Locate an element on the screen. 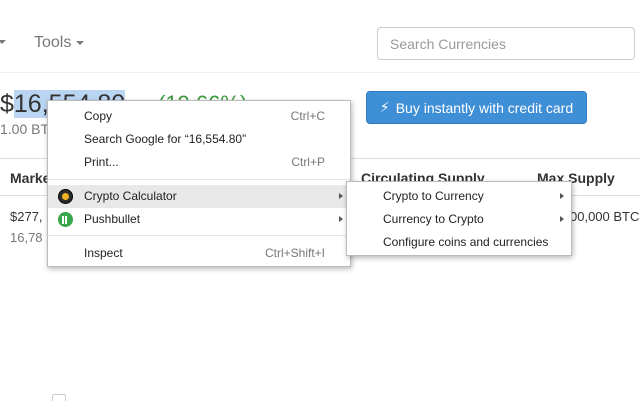 This screenshot has height=401, width=640. menu-item-label: Crypto to Currency is located at coordinates (433, 196).